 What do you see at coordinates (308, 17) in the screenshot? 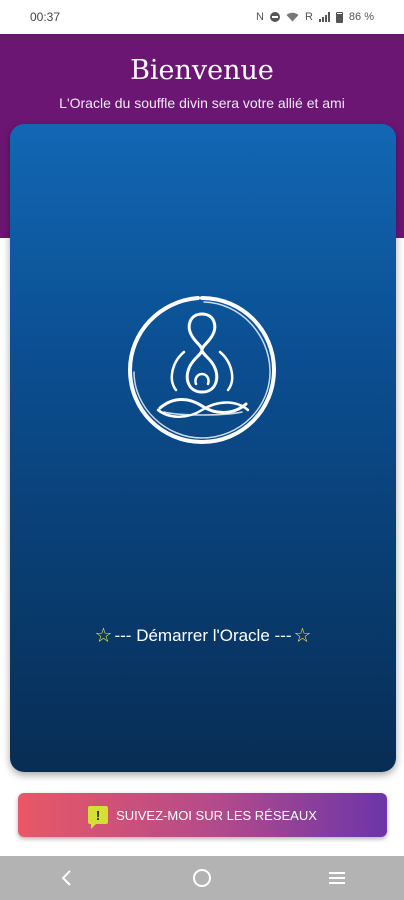
I see `roaming-indicator: R` at bounding box center [308, 17].